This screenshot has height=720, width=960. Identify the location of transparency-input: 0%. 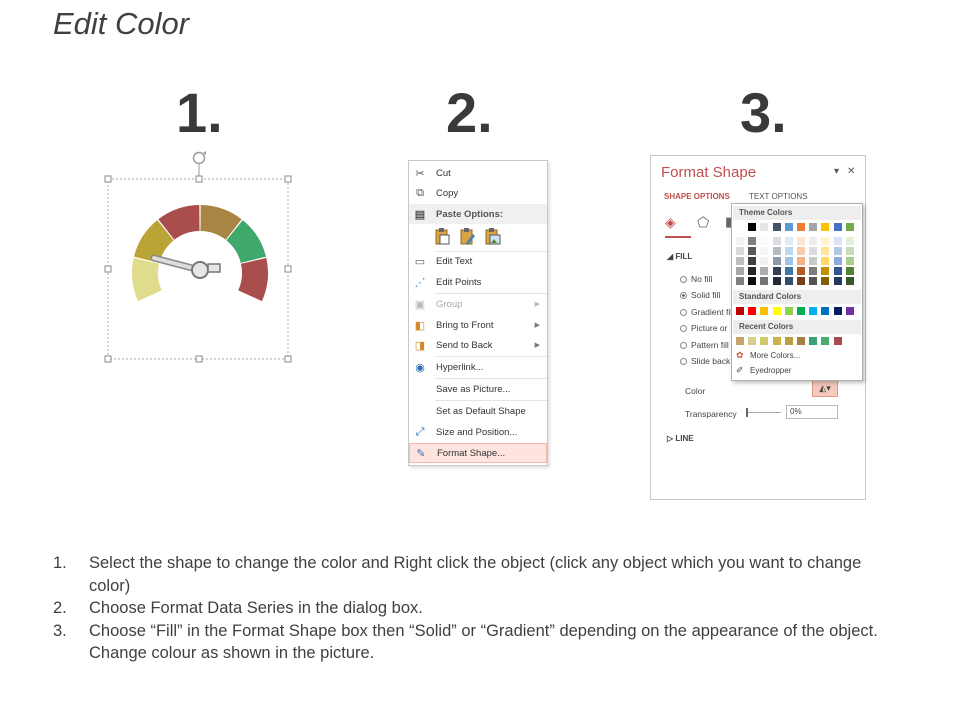
(812, 412).